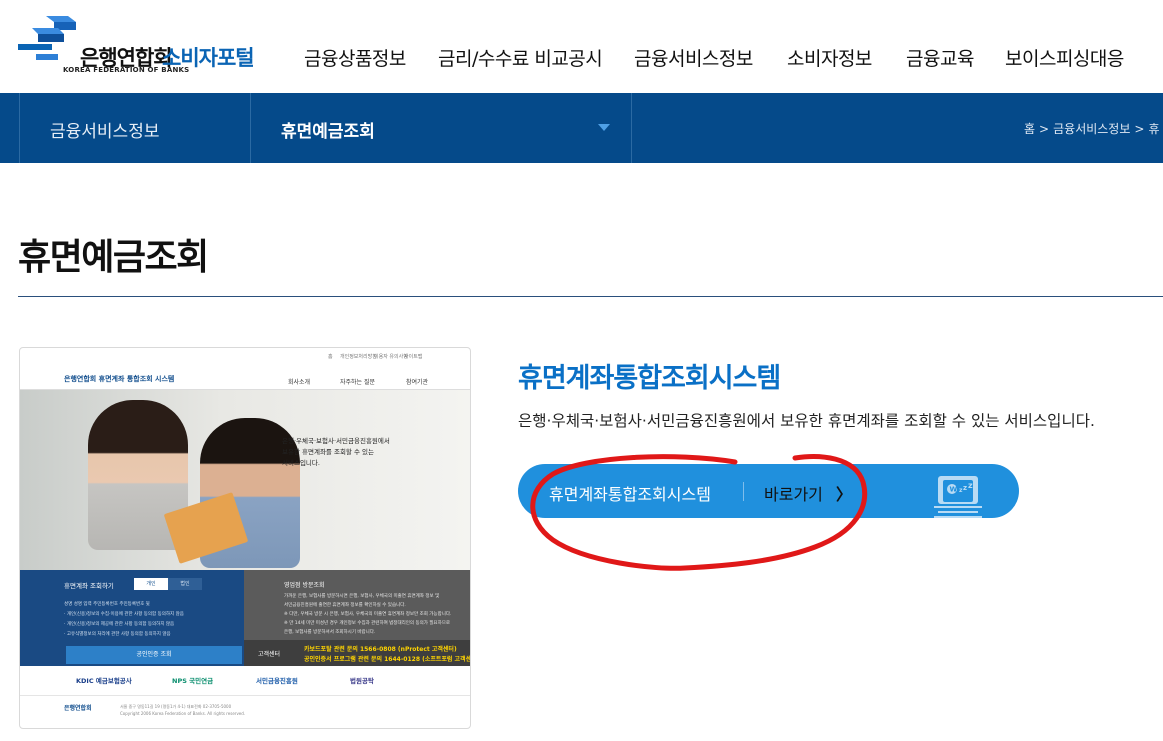 This screenshot has width=1163, height=741. I want to click on breadcrumb: 홈 > 금융서비스정보 > 휴, so click(1093, 128).